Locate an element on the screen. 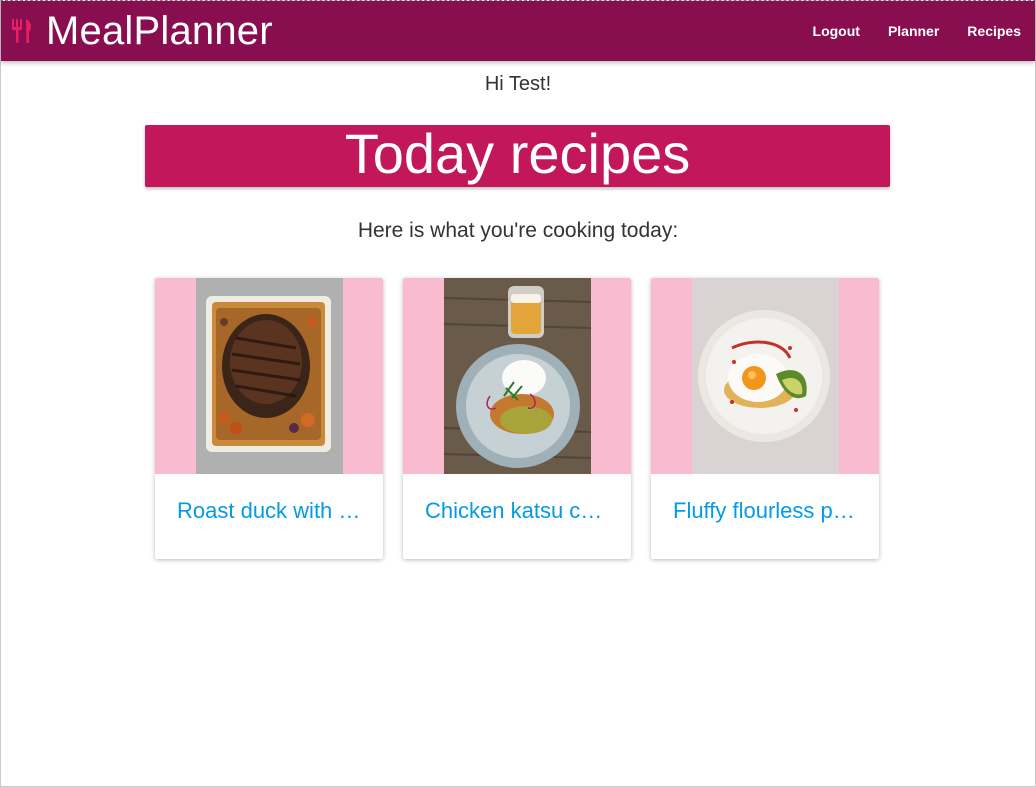  fluffy-pancake-photo is located at coordinates (765, 376).